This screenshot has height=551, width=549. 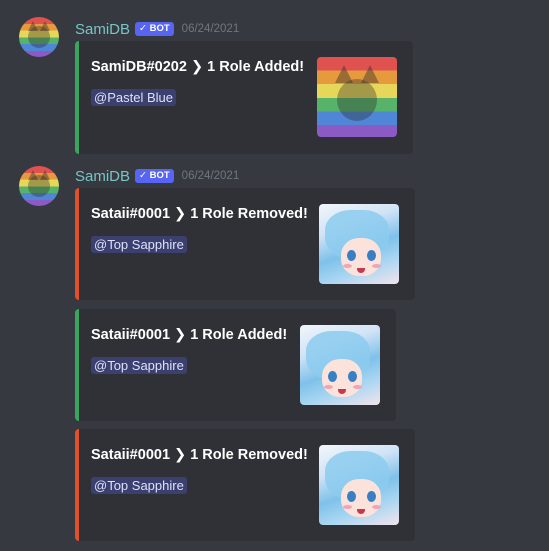 I want to click on role-mention: @Pastel Blue, so click(x=133, y=97).